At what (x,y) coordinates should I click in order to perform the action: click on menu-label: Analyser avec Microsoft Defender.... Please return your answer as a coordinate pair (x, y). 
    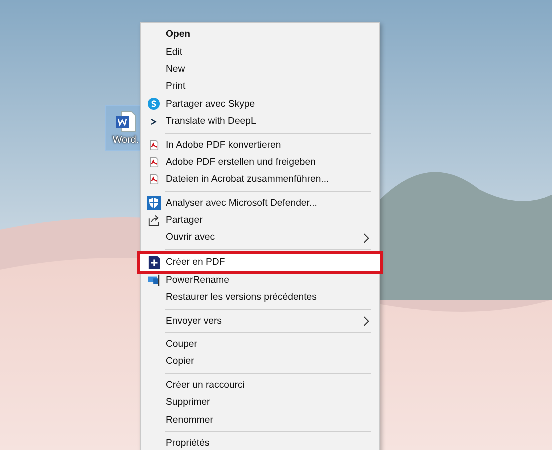
    Looking at the image, I should click on (242, 203).